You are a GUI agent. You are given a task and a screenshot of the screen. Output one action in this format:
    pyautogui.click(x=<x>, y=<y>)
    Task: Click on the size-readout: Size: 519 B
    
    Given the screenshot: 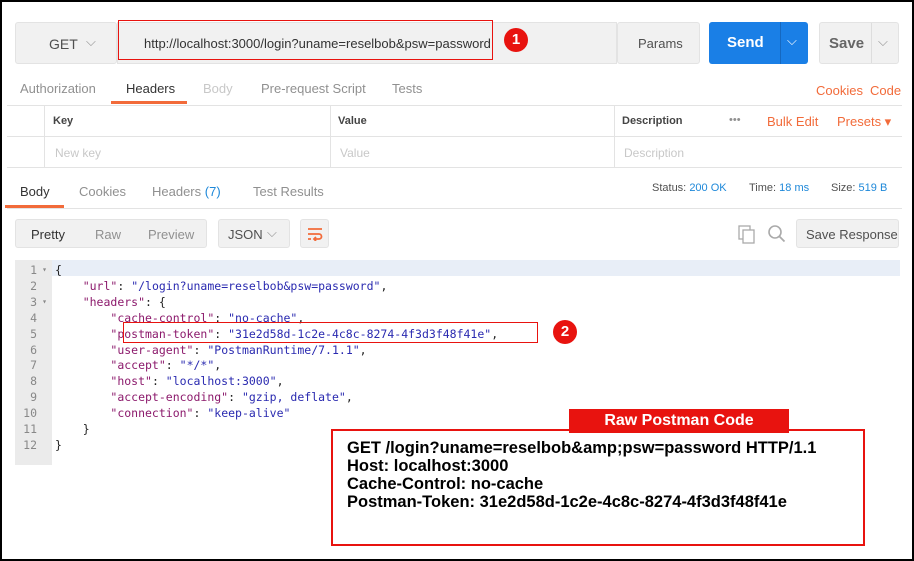 What is the action you would take?
    pyautogui.click(x=859, y=188)
    